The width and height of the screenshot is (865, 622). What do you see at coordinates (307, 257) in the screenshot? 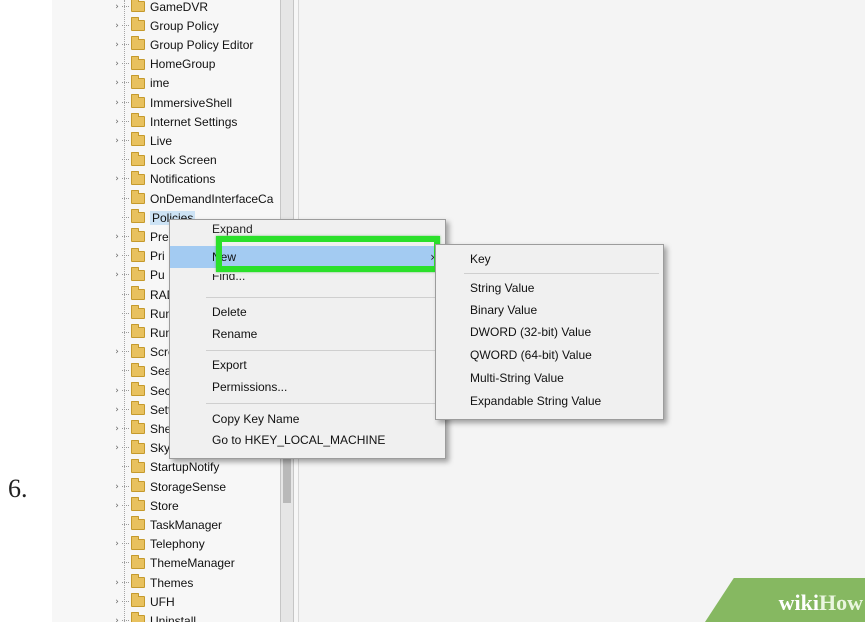
I see `menu-item-new: New ›` at bounding box center [307, 257].